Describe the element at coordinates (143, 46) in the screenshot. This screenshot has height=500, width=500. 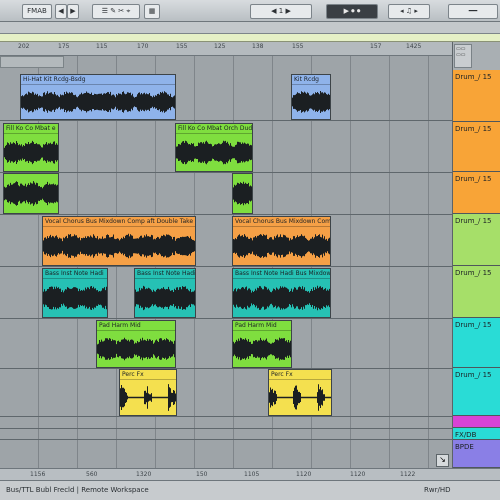
I see `ruler-label: 170` at that location.